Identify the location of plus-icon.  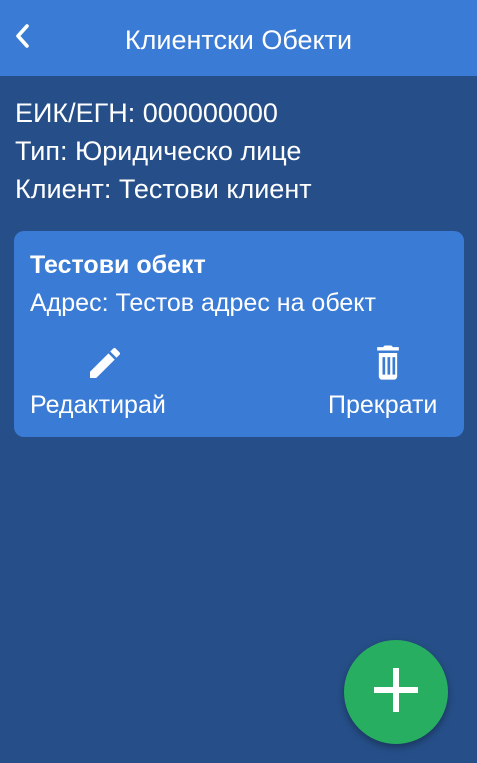
(396, 692).